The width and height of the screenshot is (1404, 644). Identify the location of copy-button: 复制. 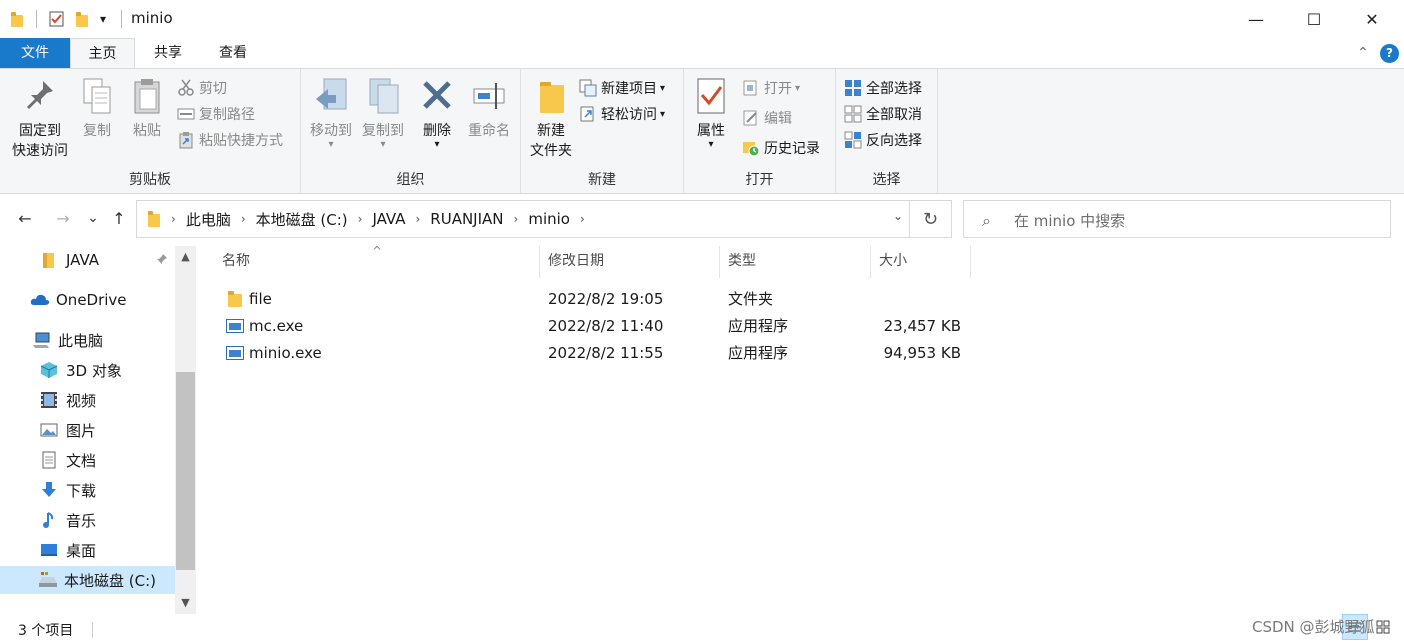
(97, 108).